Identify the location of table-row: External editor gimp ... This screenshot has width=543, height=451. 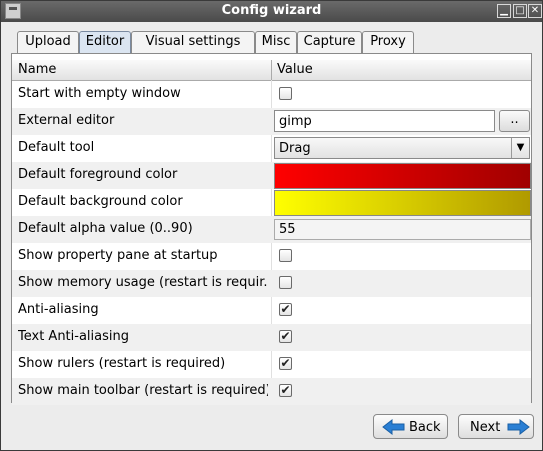
(271, 121).